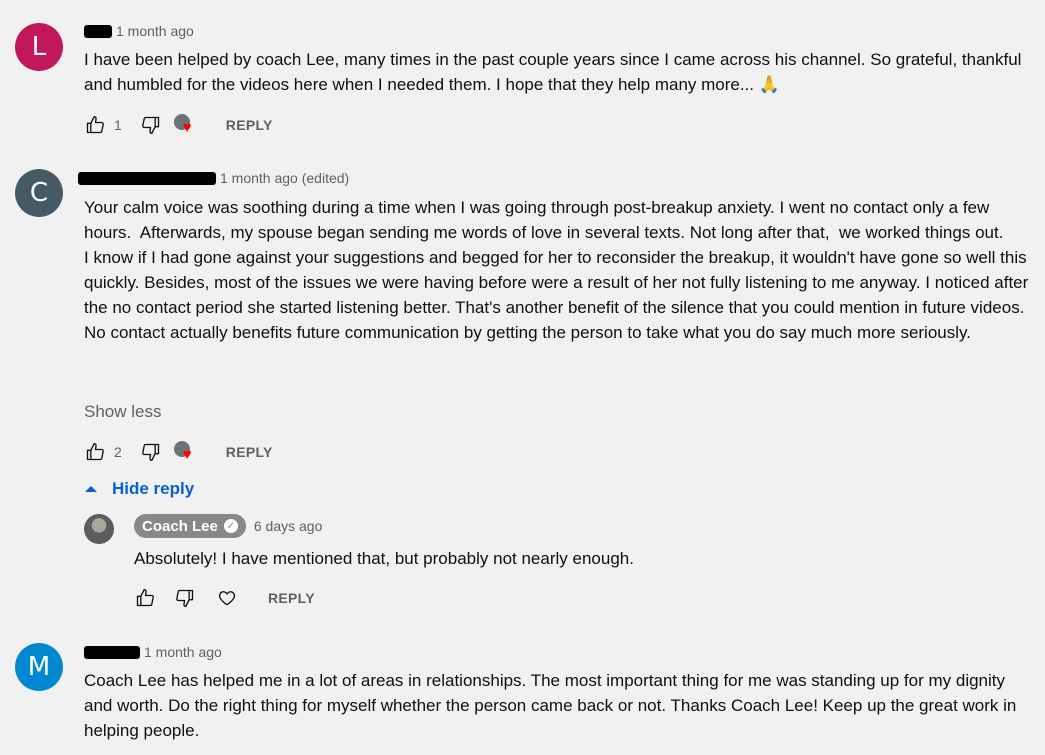 The width and height of the screenshot is (1045, 755). Describe the element at coordinates (122, 412) in the screenshot. I see `show-less-button: Show less` at that location.